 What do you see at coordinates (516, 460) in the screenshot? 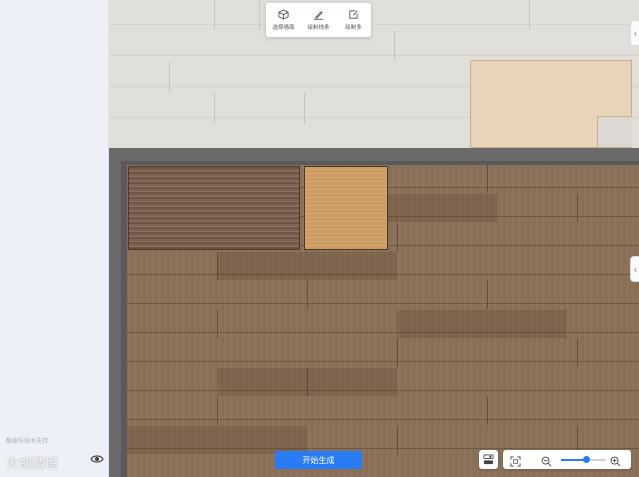
I see `fit-screen-icon` at bounding box center [516, 460].